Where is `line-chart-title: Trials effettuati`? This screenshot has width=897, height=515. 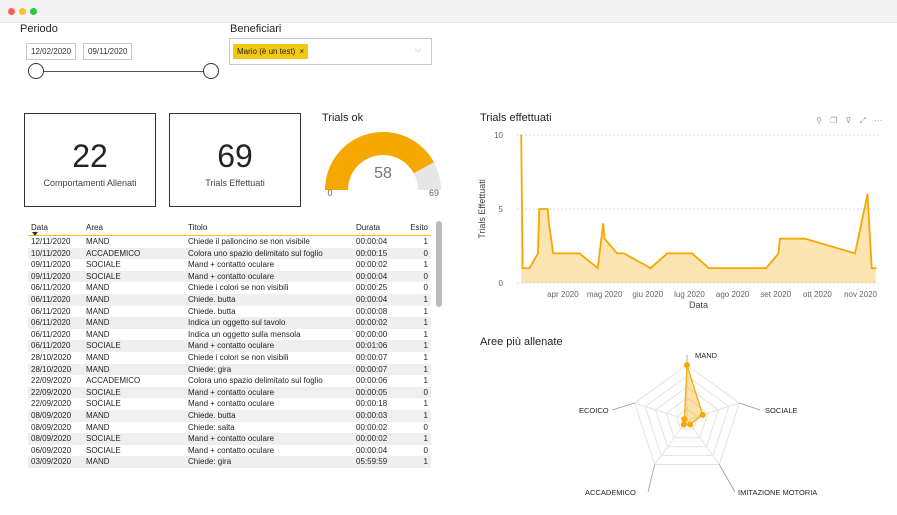 line-chart-title: Trials effettuati is located at coordinates (516, 118).